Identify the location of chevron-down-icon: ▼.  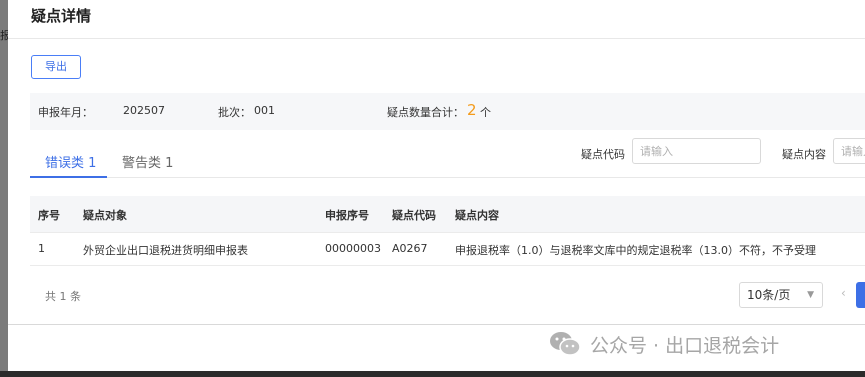
(810, 295).